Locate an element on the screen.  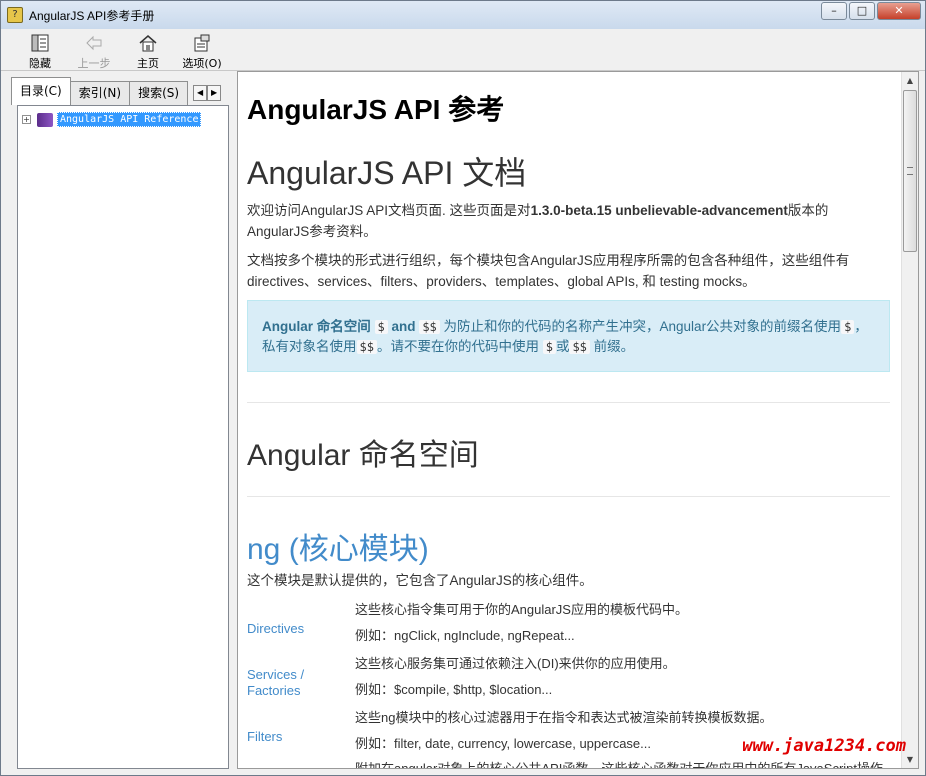
hide-button: 隐藏 is located at coordinates (40, 49).